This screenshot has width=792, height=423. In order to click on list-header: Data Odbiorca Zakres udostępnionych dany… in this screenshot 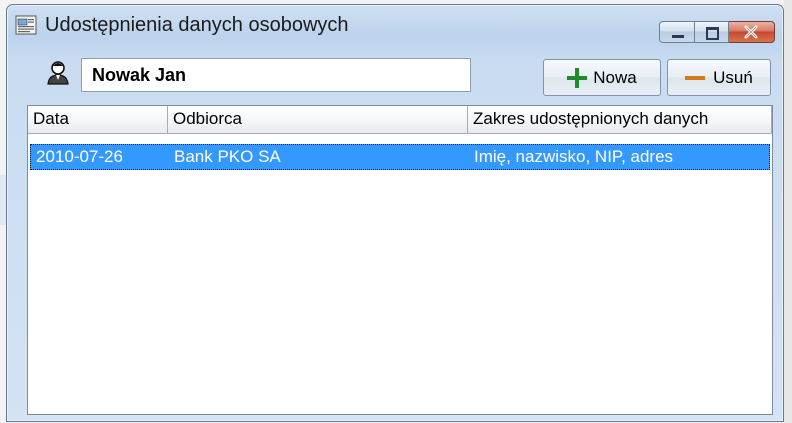, I will do `click(400, 120)`.